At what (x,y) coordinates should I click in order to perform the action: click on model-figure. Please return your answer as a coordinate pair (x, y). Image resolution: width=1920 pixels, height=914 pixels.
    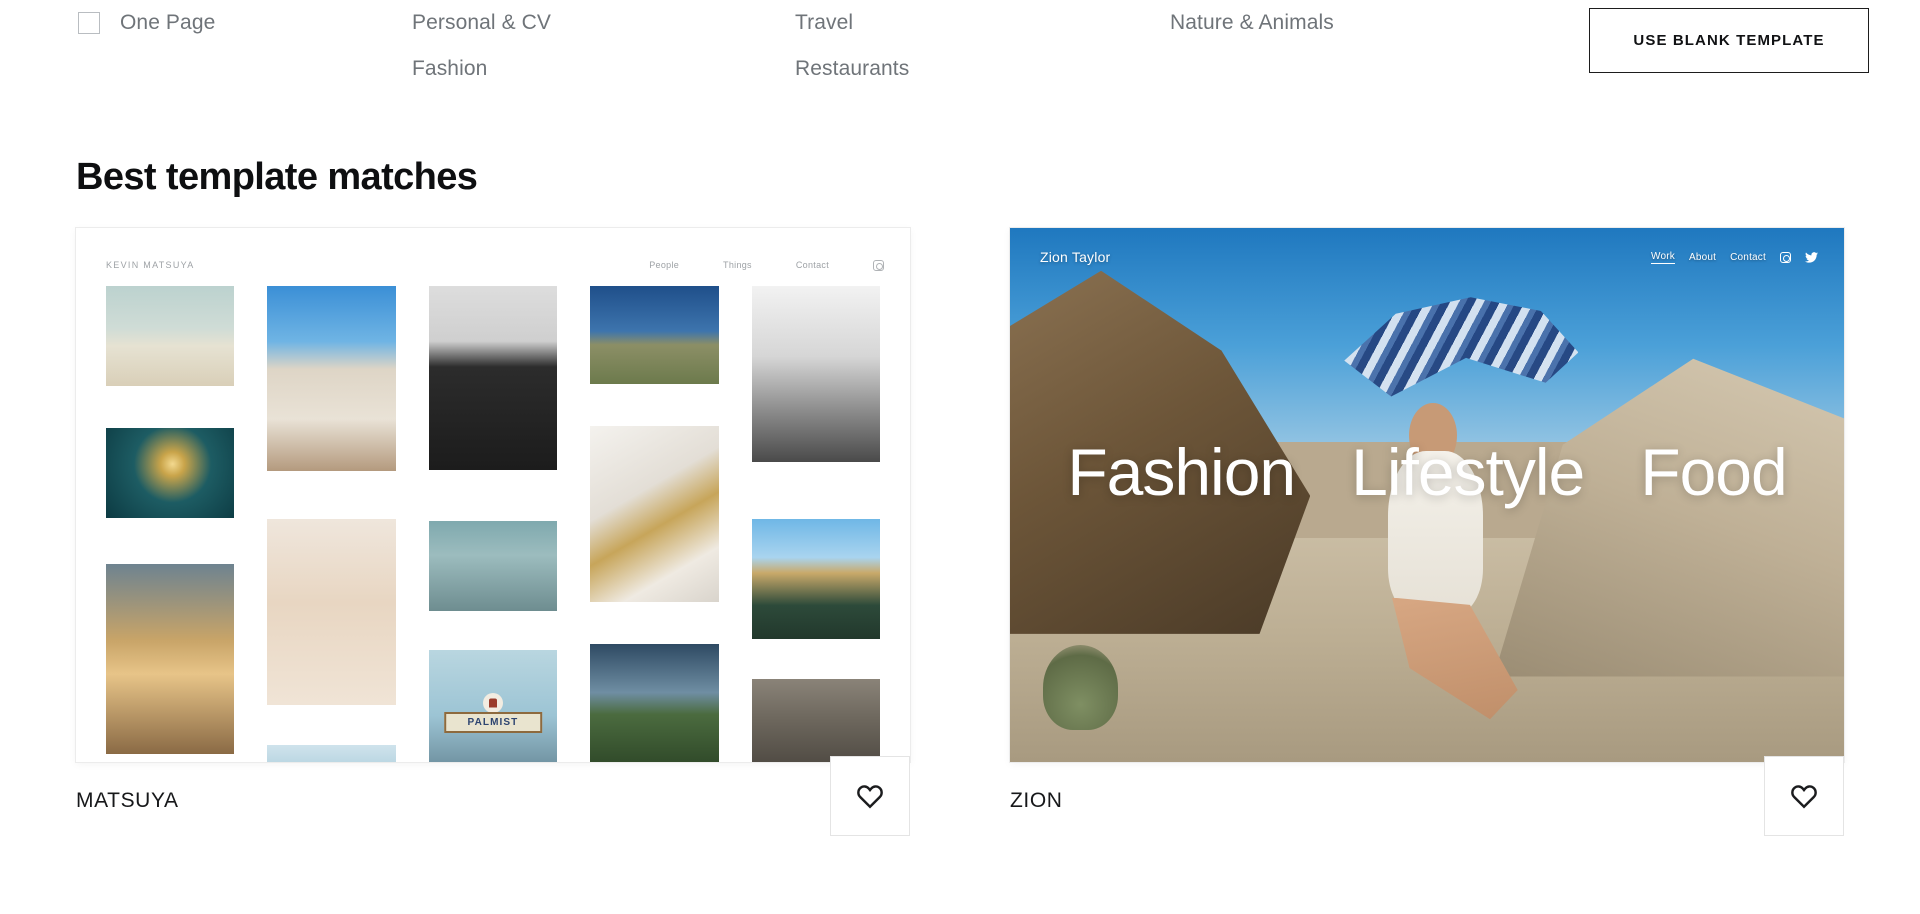
    Looking at the image, I should click on (1453, 508).